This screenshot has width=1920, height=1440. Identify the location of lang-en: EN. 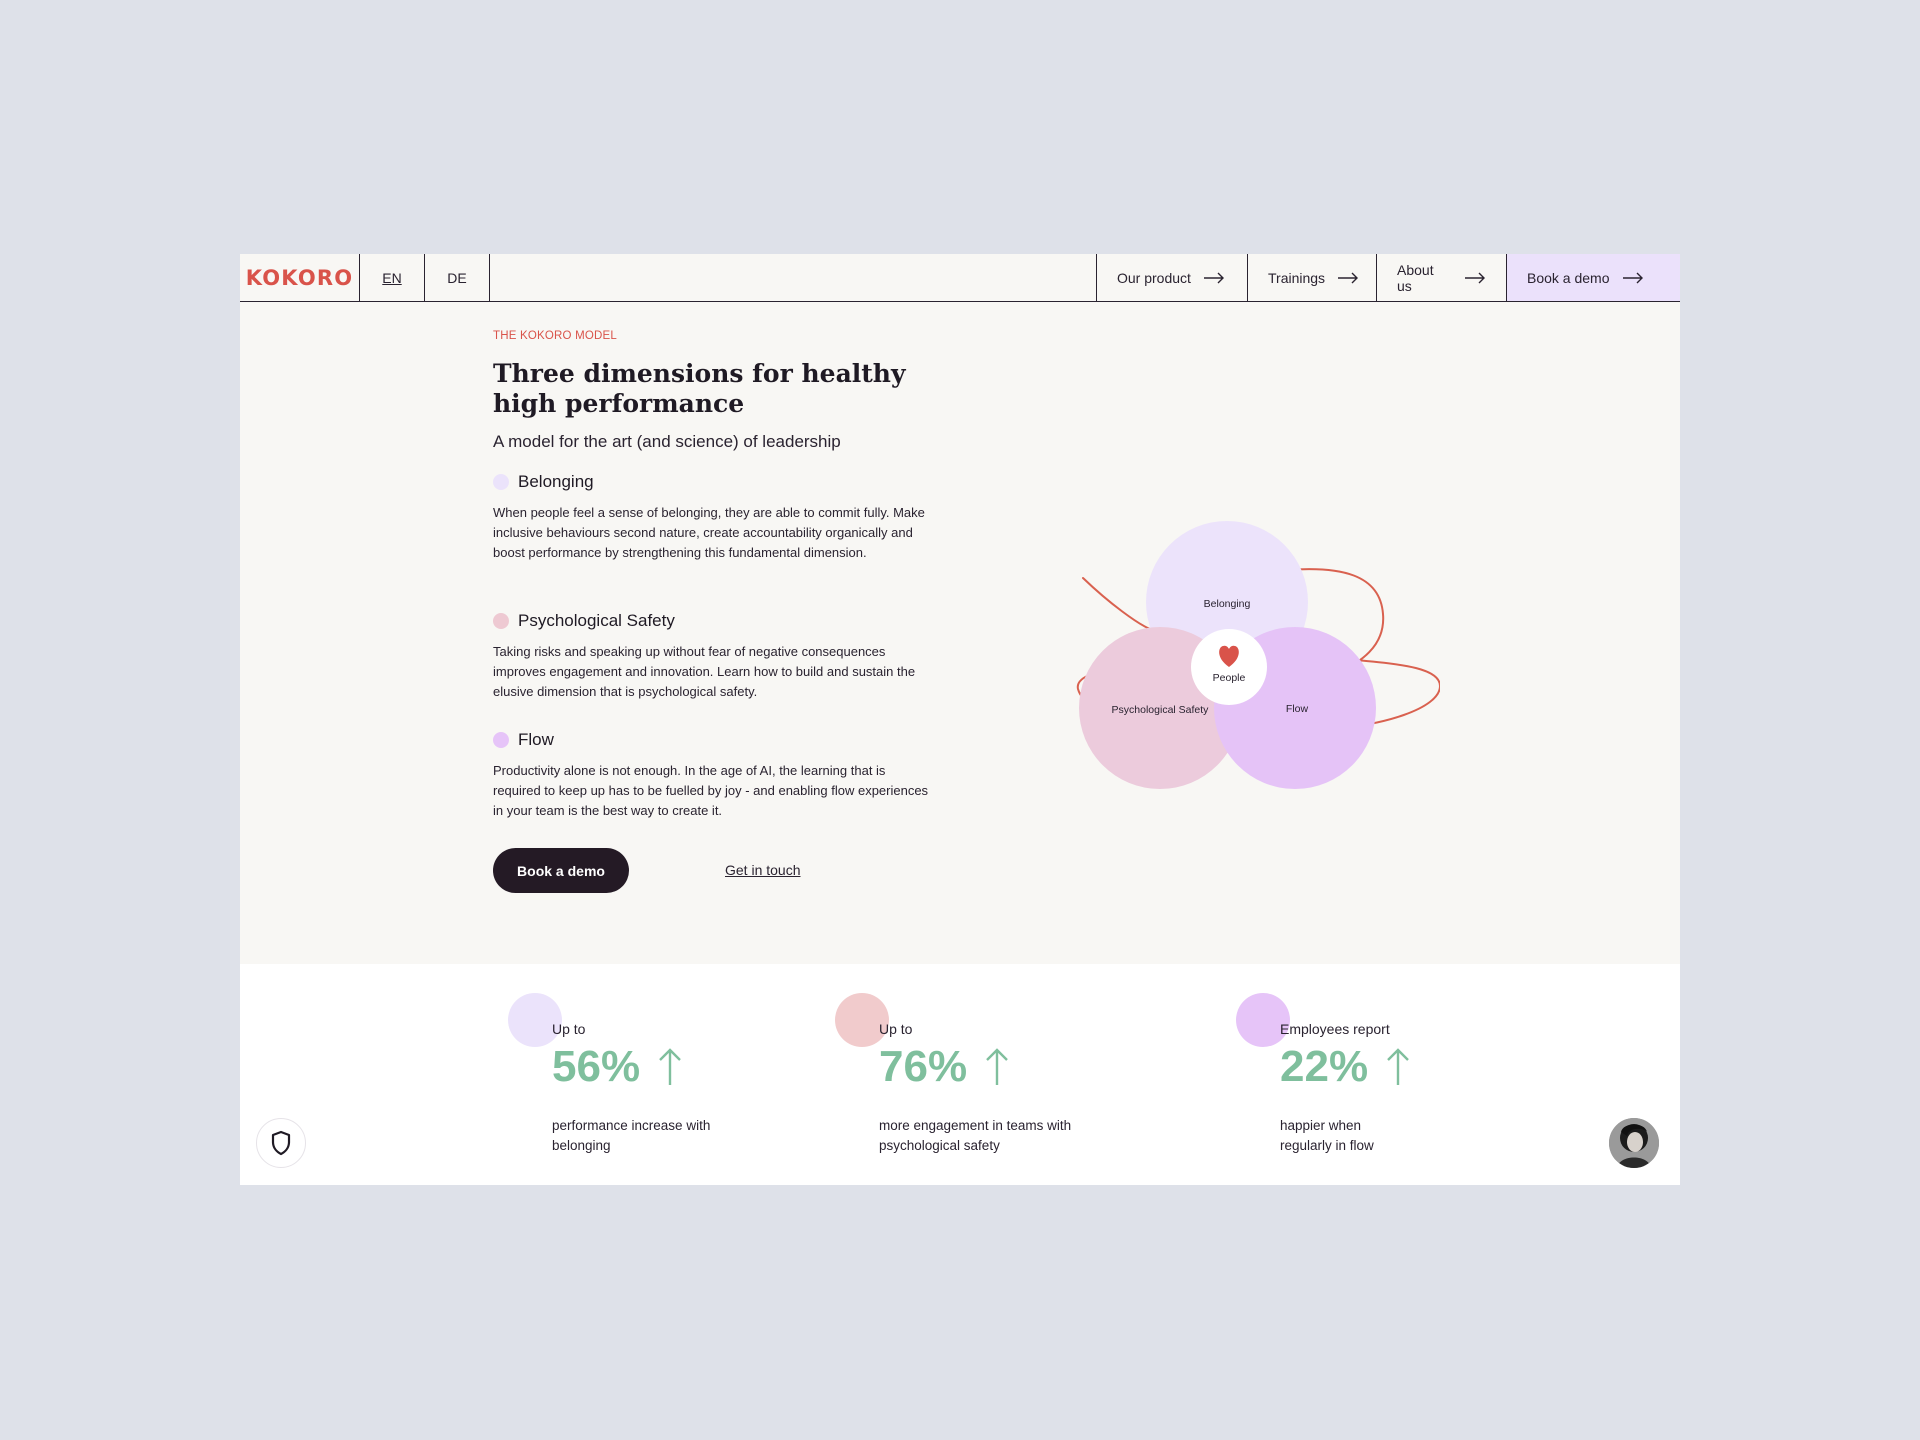
(392, 277).